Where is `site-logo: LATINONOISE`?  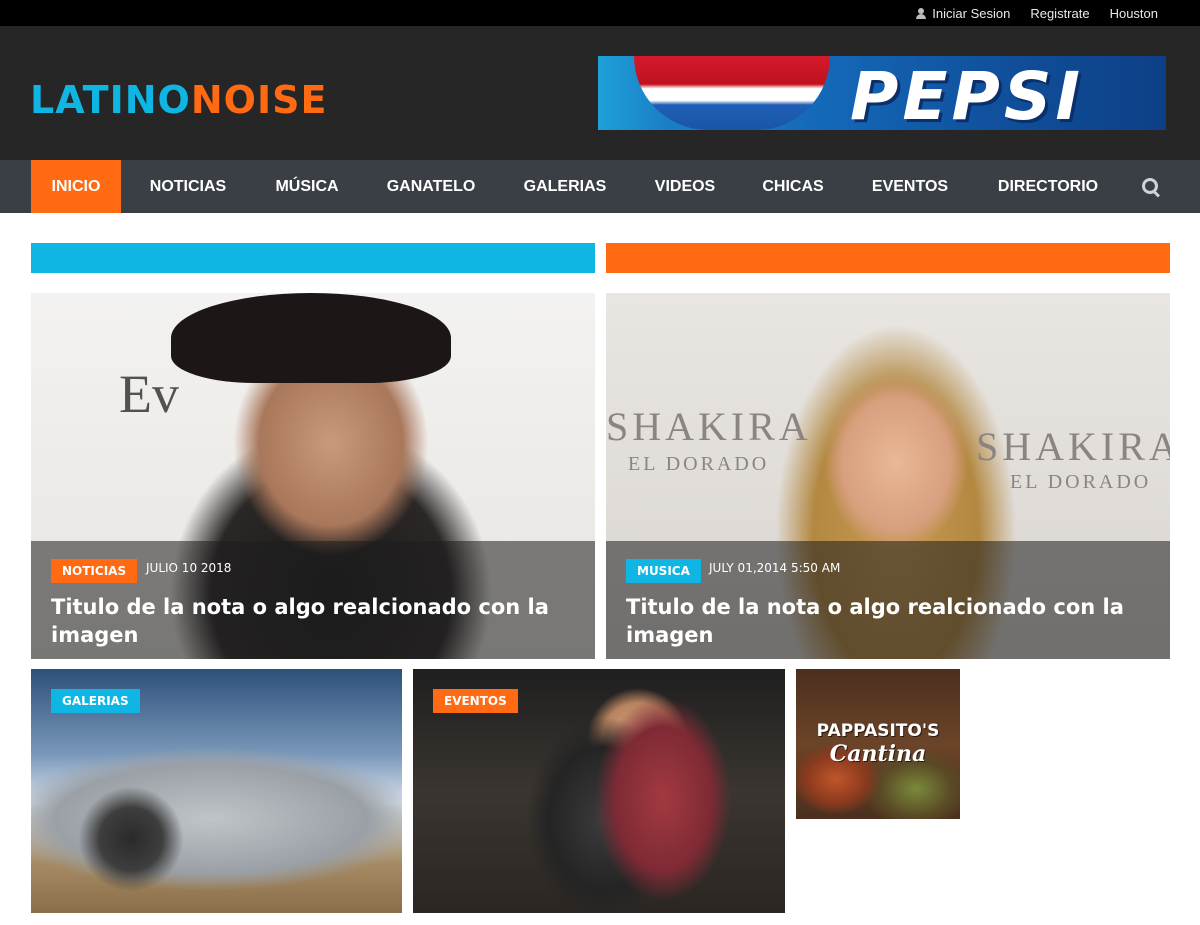
site-logo: LATINONOISE is located at coordinates (178, 100).